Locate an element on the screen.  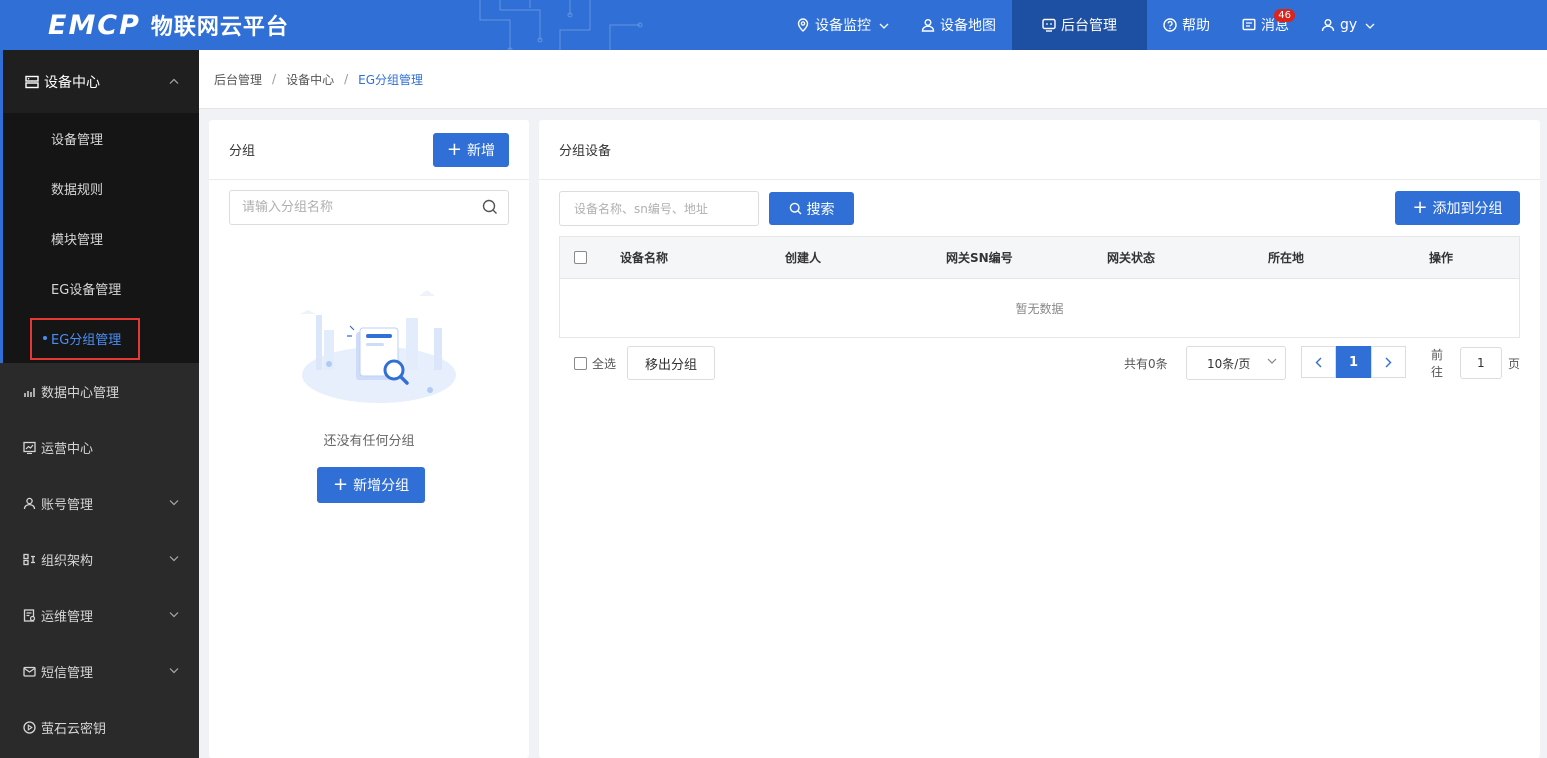
chevron-left-icon is located at coordinates (1318, 362).